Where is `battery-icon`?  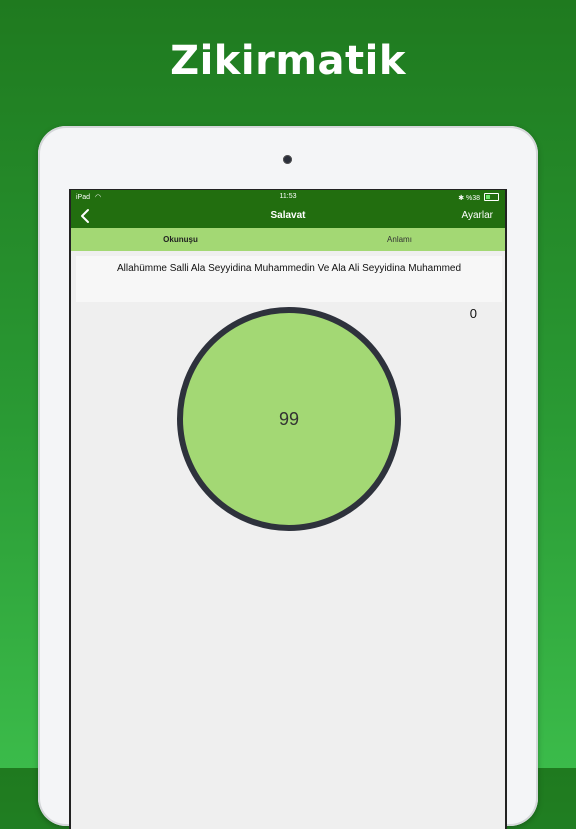
battery-icon is located at coordinates (491, 197).